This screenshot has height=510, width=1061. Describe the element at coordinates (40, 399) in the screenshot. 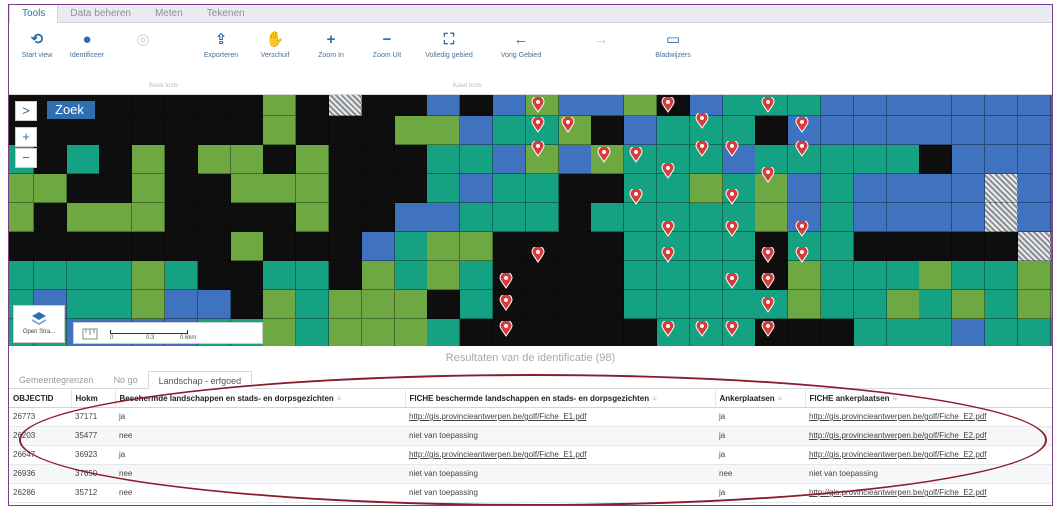

I see `column-header-objectid: OBJECTID` at that location.